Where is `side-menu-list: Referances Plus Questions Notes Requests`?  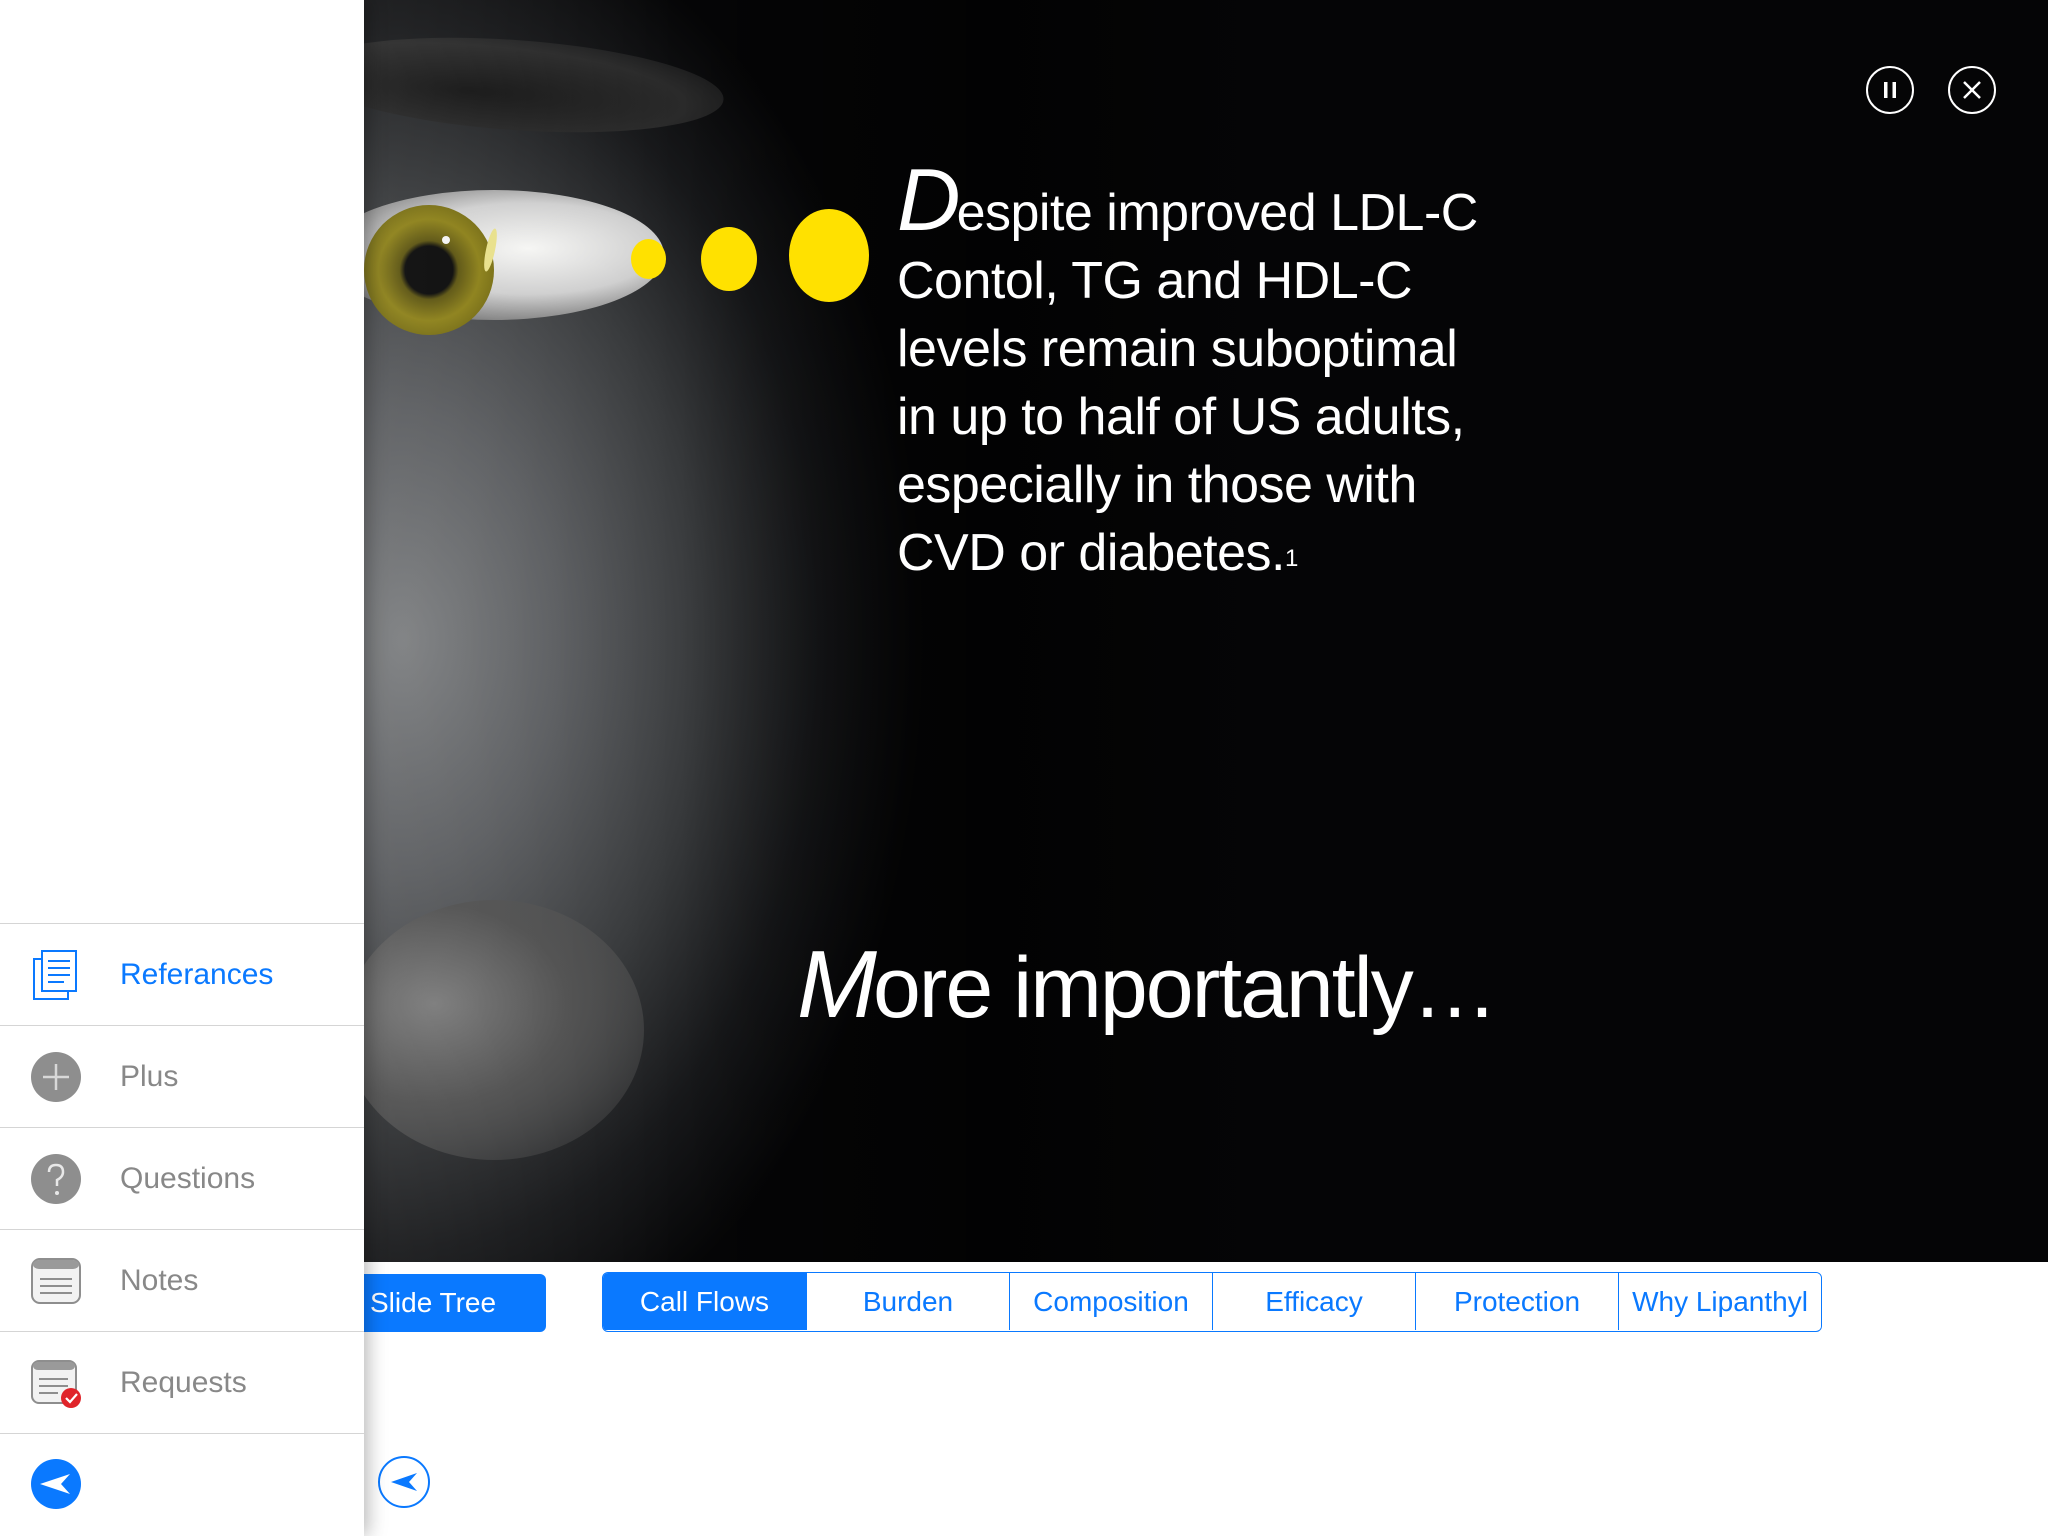
side-menu-list: Referances Plus Questions Notes Requests is located at coordinates (182, 1228).